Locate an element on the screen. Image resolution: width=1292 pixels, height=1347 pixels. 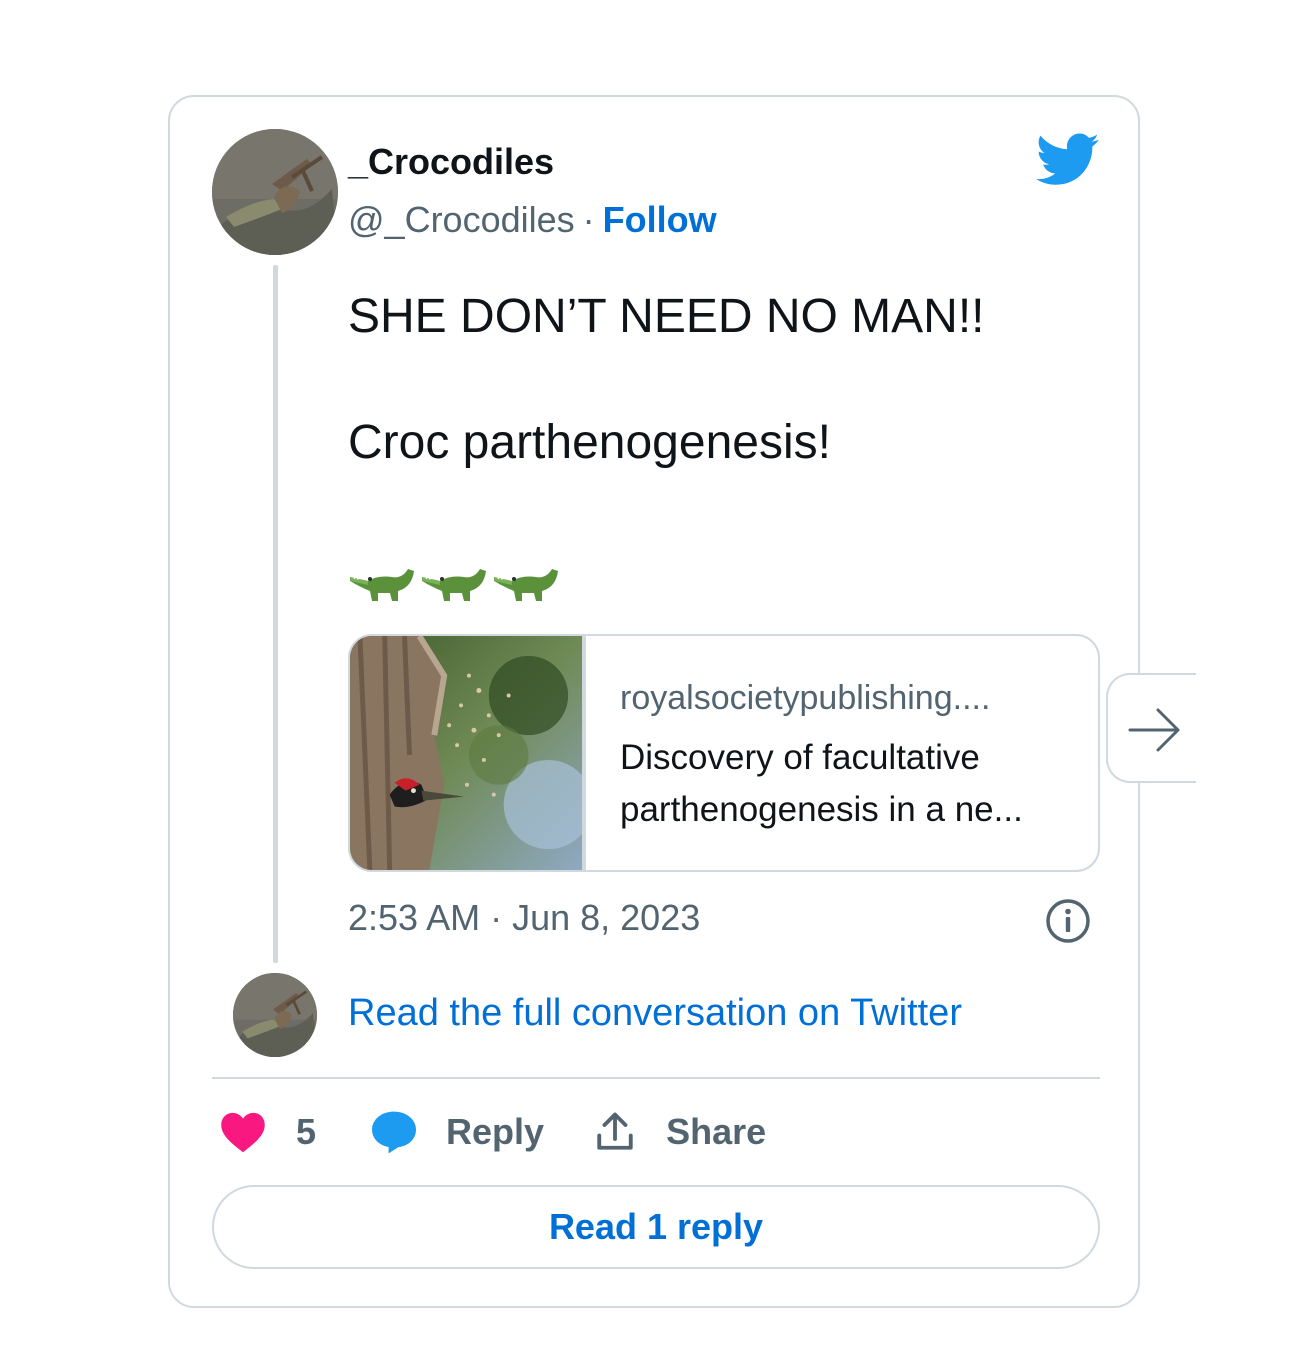
like-count: 5 is located at coordinates (306, 1131).